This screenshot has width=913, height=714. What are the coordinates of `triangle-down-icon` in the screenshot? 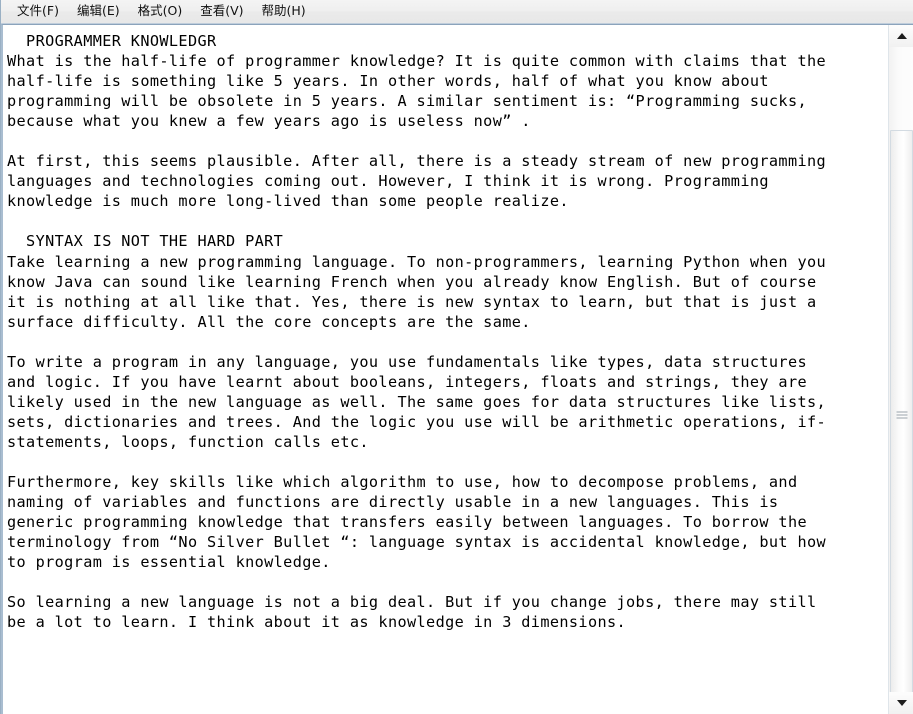 It's located at (901, 703).